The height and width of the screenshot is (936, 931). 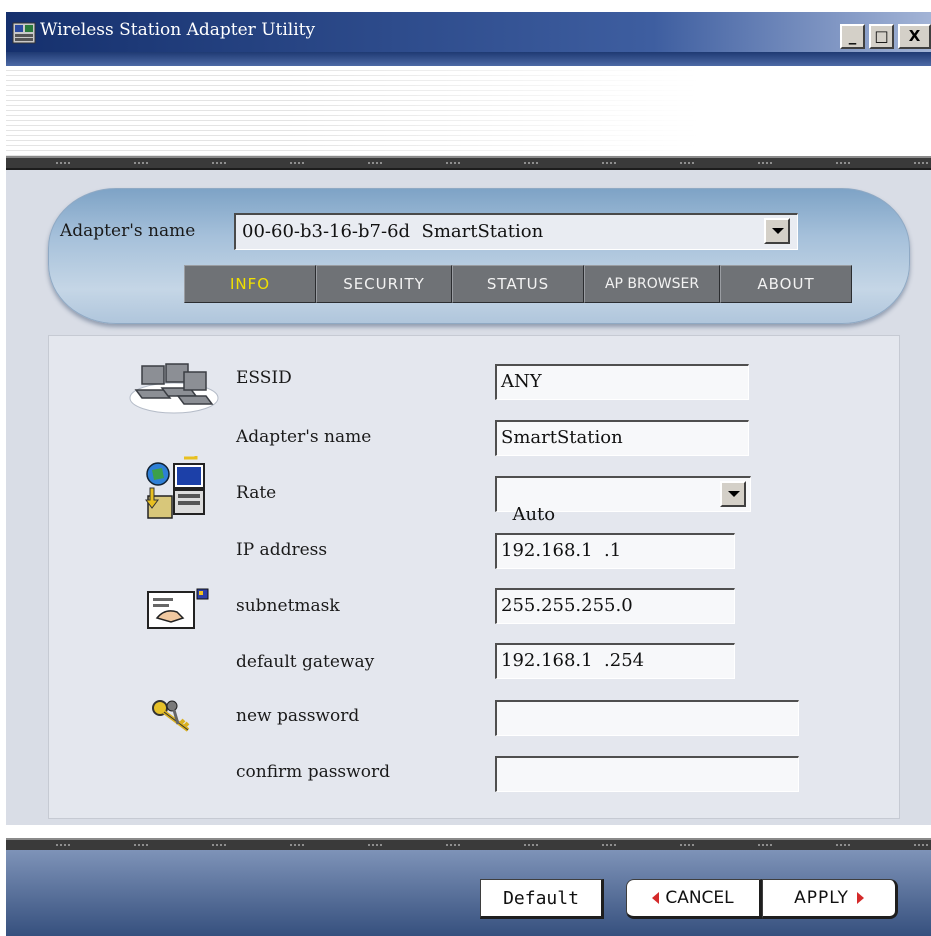 What do you see at coordinates (175, 487) in the screenshot?
I see `computer-transfer-icon` at bounding box center [175, 487].